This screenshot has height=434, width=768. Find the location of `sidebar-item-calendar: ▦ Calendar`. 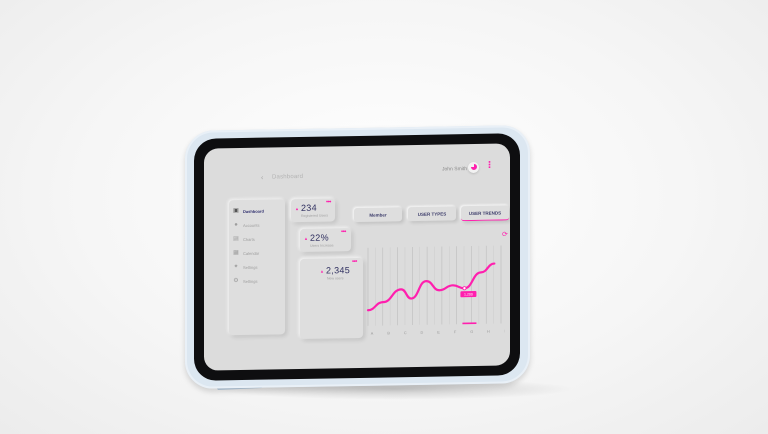

sidebar-item-calendar: ▦ Calendar is located at coordinates (258, 252).